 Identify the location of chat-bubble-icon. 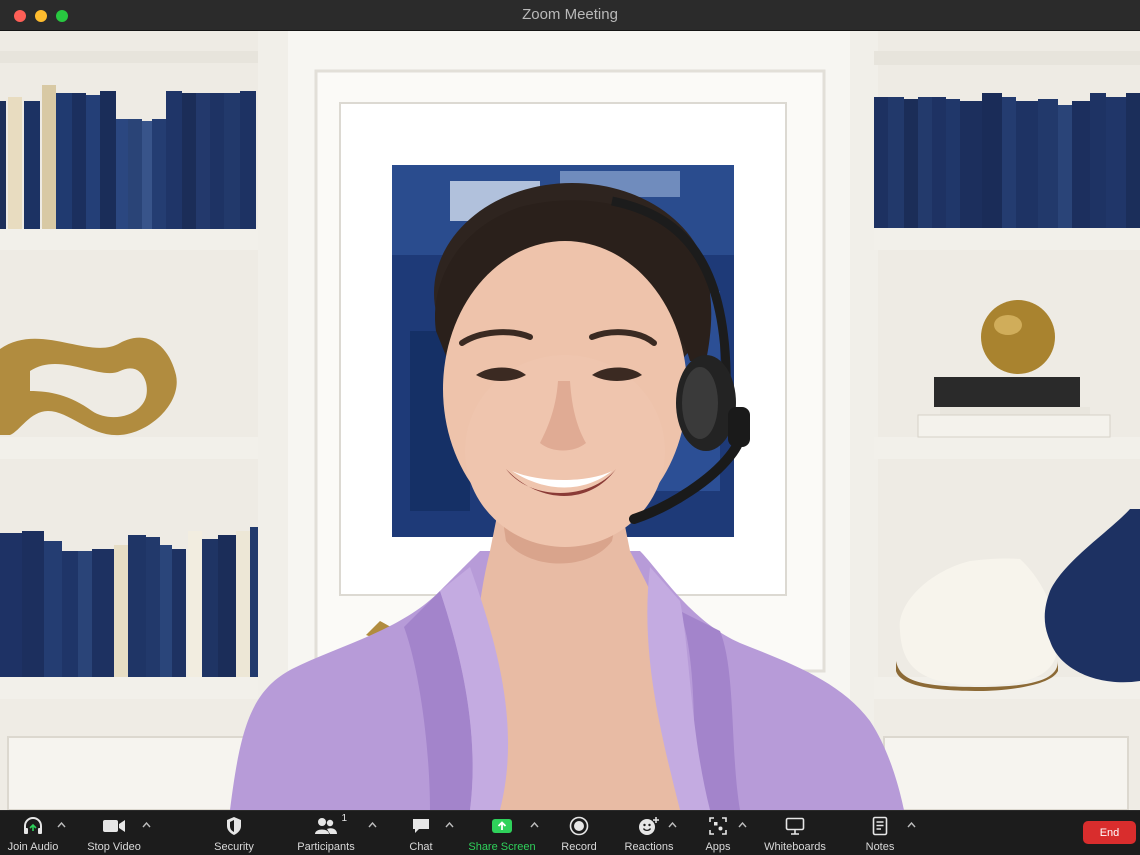
(421, 826).